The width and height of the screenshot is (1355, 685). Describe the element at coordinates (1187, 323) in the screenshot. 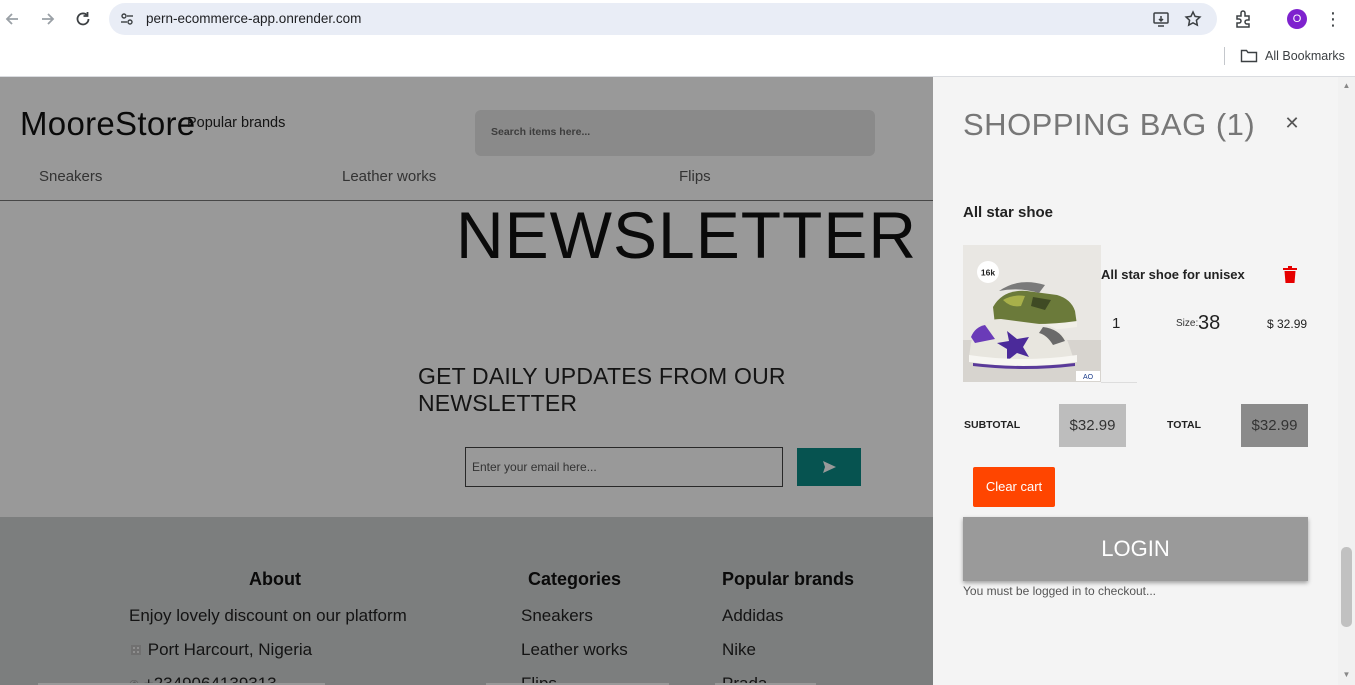

I see `cart-item-size-label: Size:` at that location.